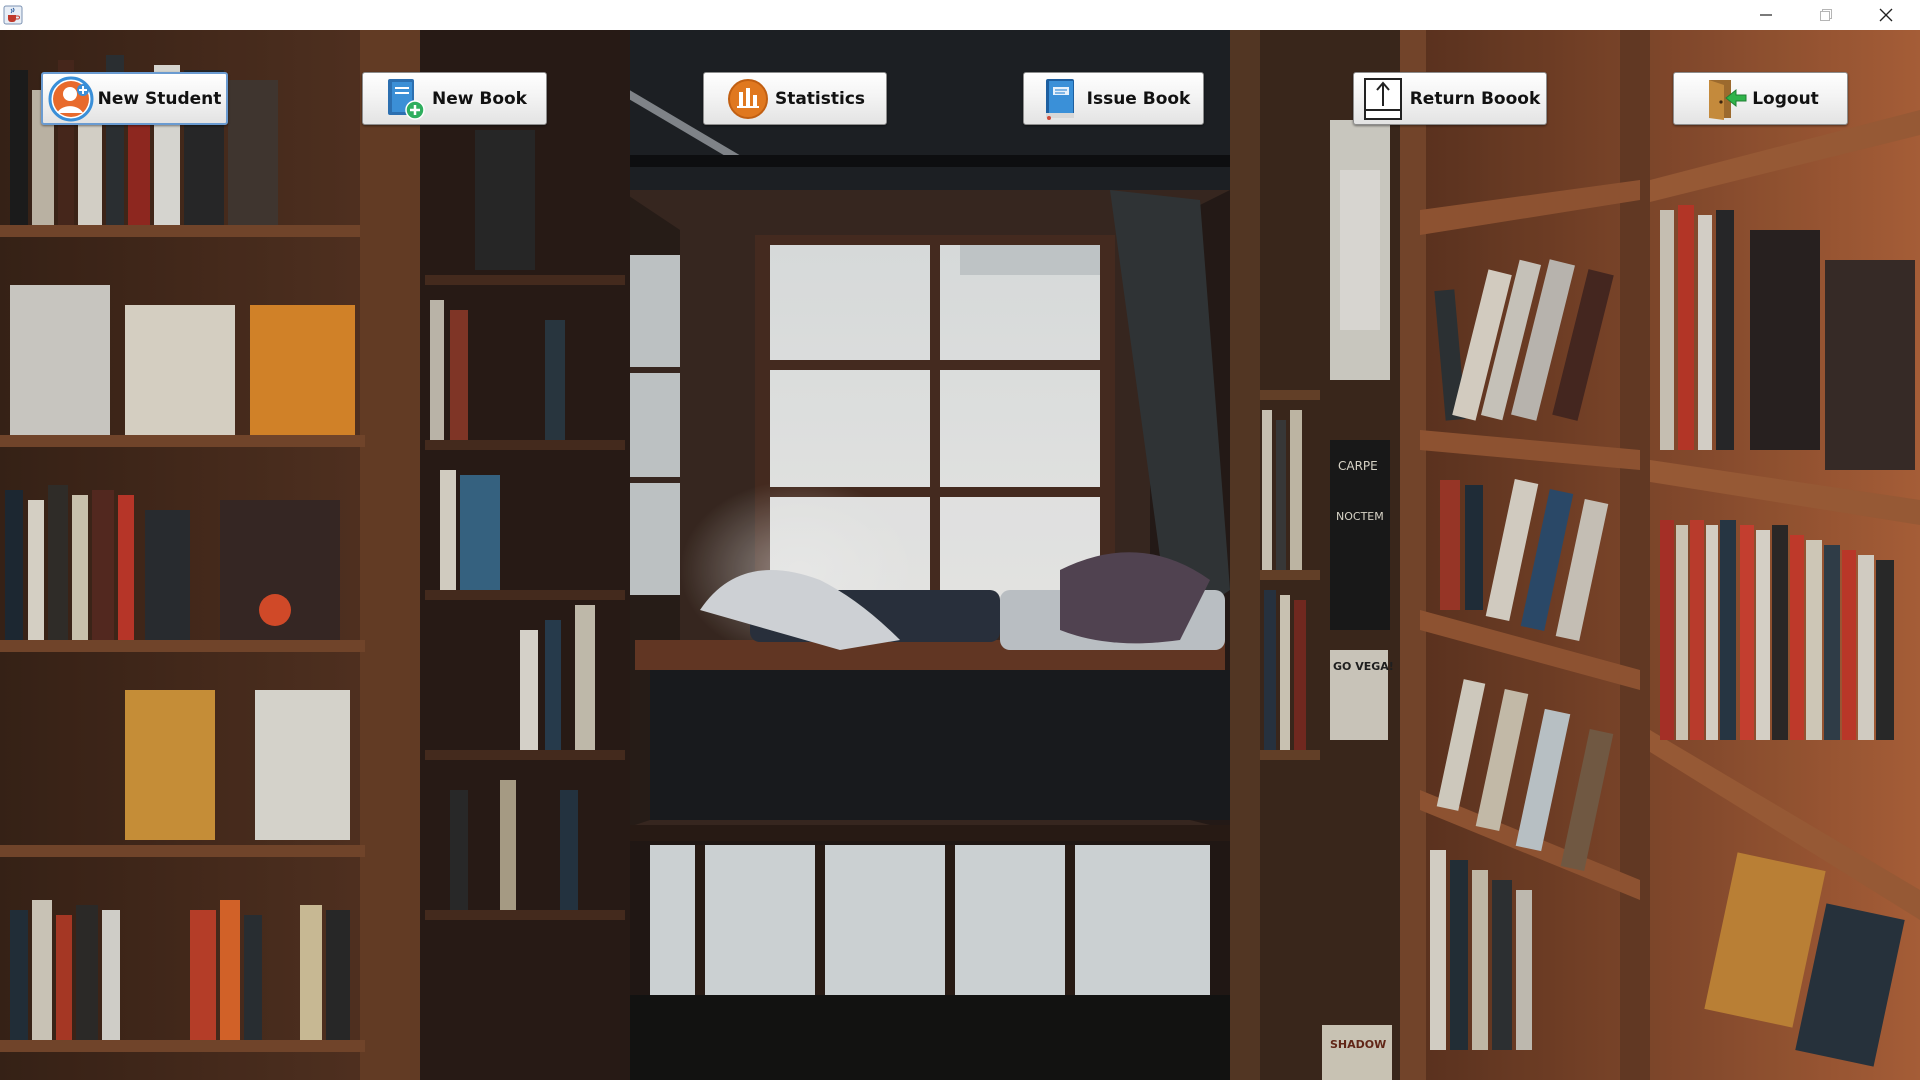 This screenshot has height=1080, width=1920. What do you see at coordinates (820, 98) in the screenshot?
I see `statistics-label: Statistics` at bounding box center [820, 98].